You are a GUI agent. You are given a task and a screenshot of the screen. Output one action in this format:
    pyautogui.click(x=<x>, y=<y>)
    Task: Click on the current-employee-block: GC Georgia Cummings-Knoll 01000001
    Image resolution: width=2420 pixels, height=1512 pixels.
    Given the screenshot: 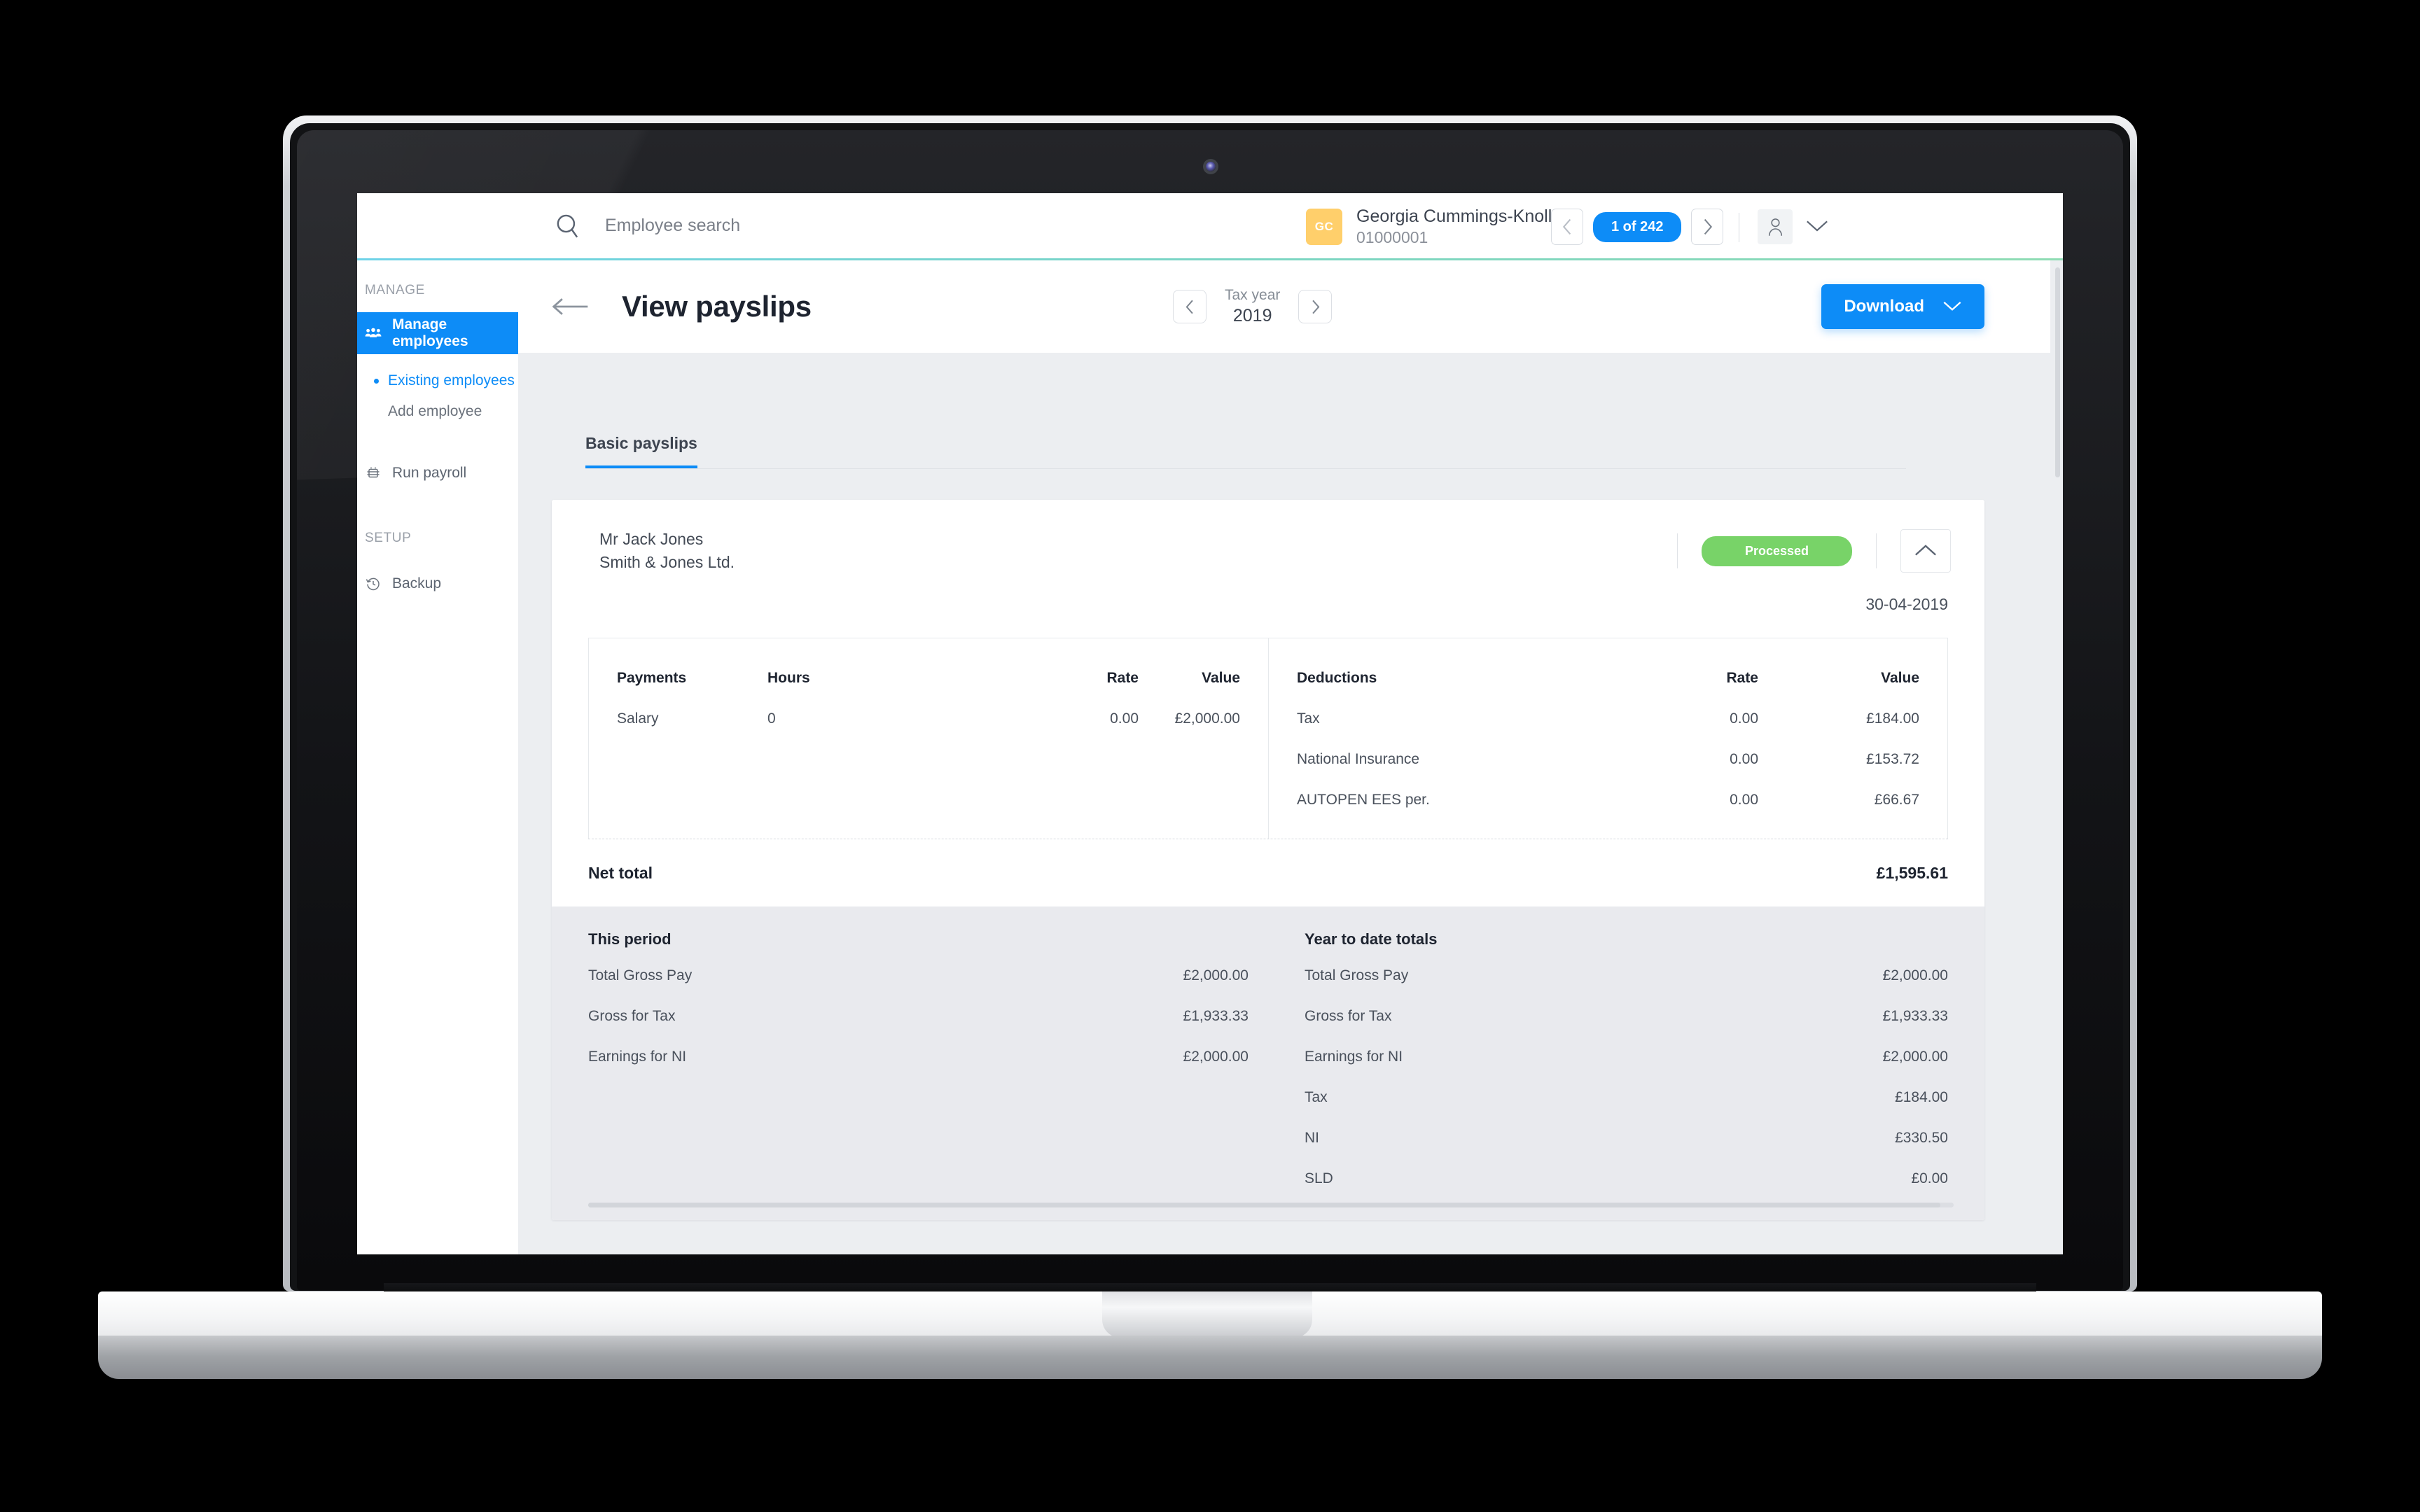 What is the action you would take?
    pyautogui.click(x=1429, y=226)
    